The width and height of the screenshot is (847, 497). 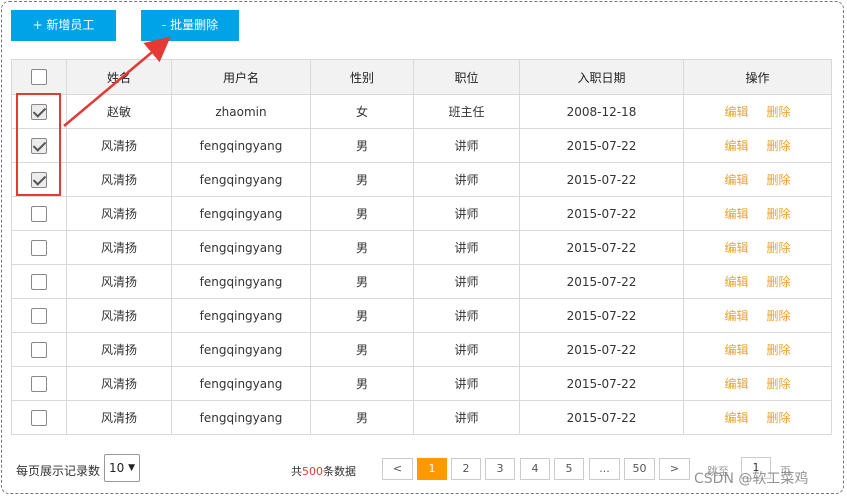 I want to click on batch-delete-button: - 批量删除, so click(x=190, y=25).